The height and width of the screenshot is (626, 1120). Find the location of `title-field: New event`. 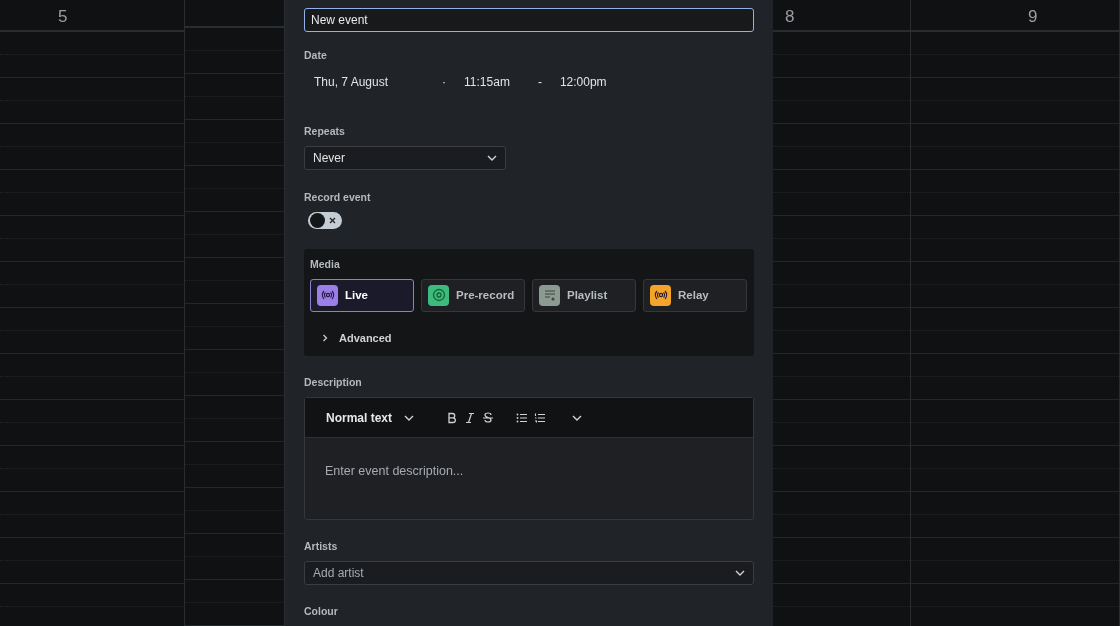

title-field: New event is located at coordinates (529, 20).